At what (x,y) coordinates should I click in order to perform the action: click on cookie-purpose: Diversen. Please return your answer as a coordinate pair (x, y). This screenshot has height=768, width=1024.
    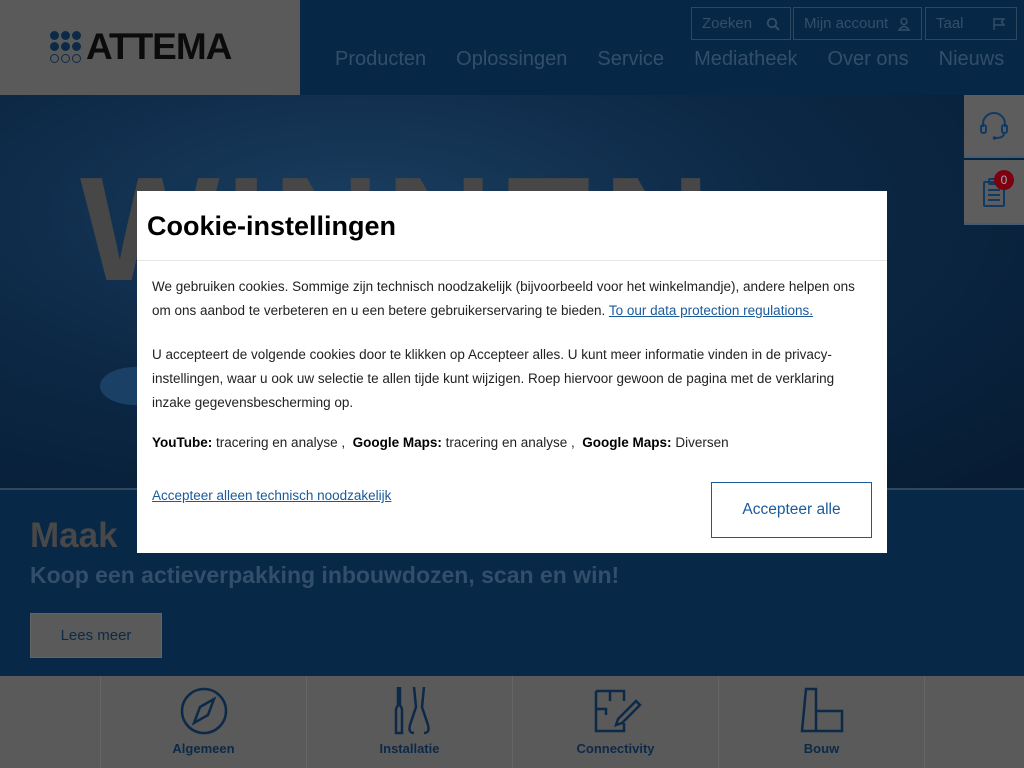
    Looking at the image, I should click on (702, 442).